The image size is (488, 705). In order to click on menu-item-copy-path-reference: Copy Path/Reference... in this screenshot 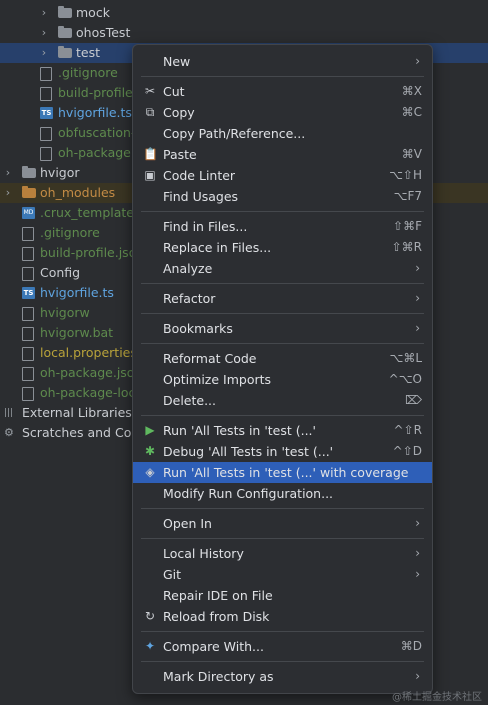, I will do `click(282, 133)`.